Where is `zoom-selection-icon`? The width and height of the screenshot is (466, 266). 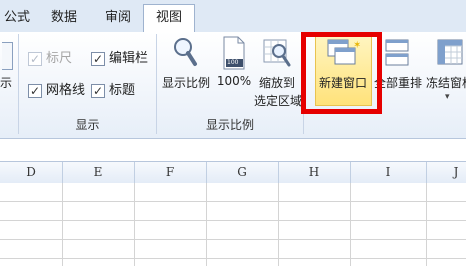
zoom-selection-icon is located at coordinates (277, 53).